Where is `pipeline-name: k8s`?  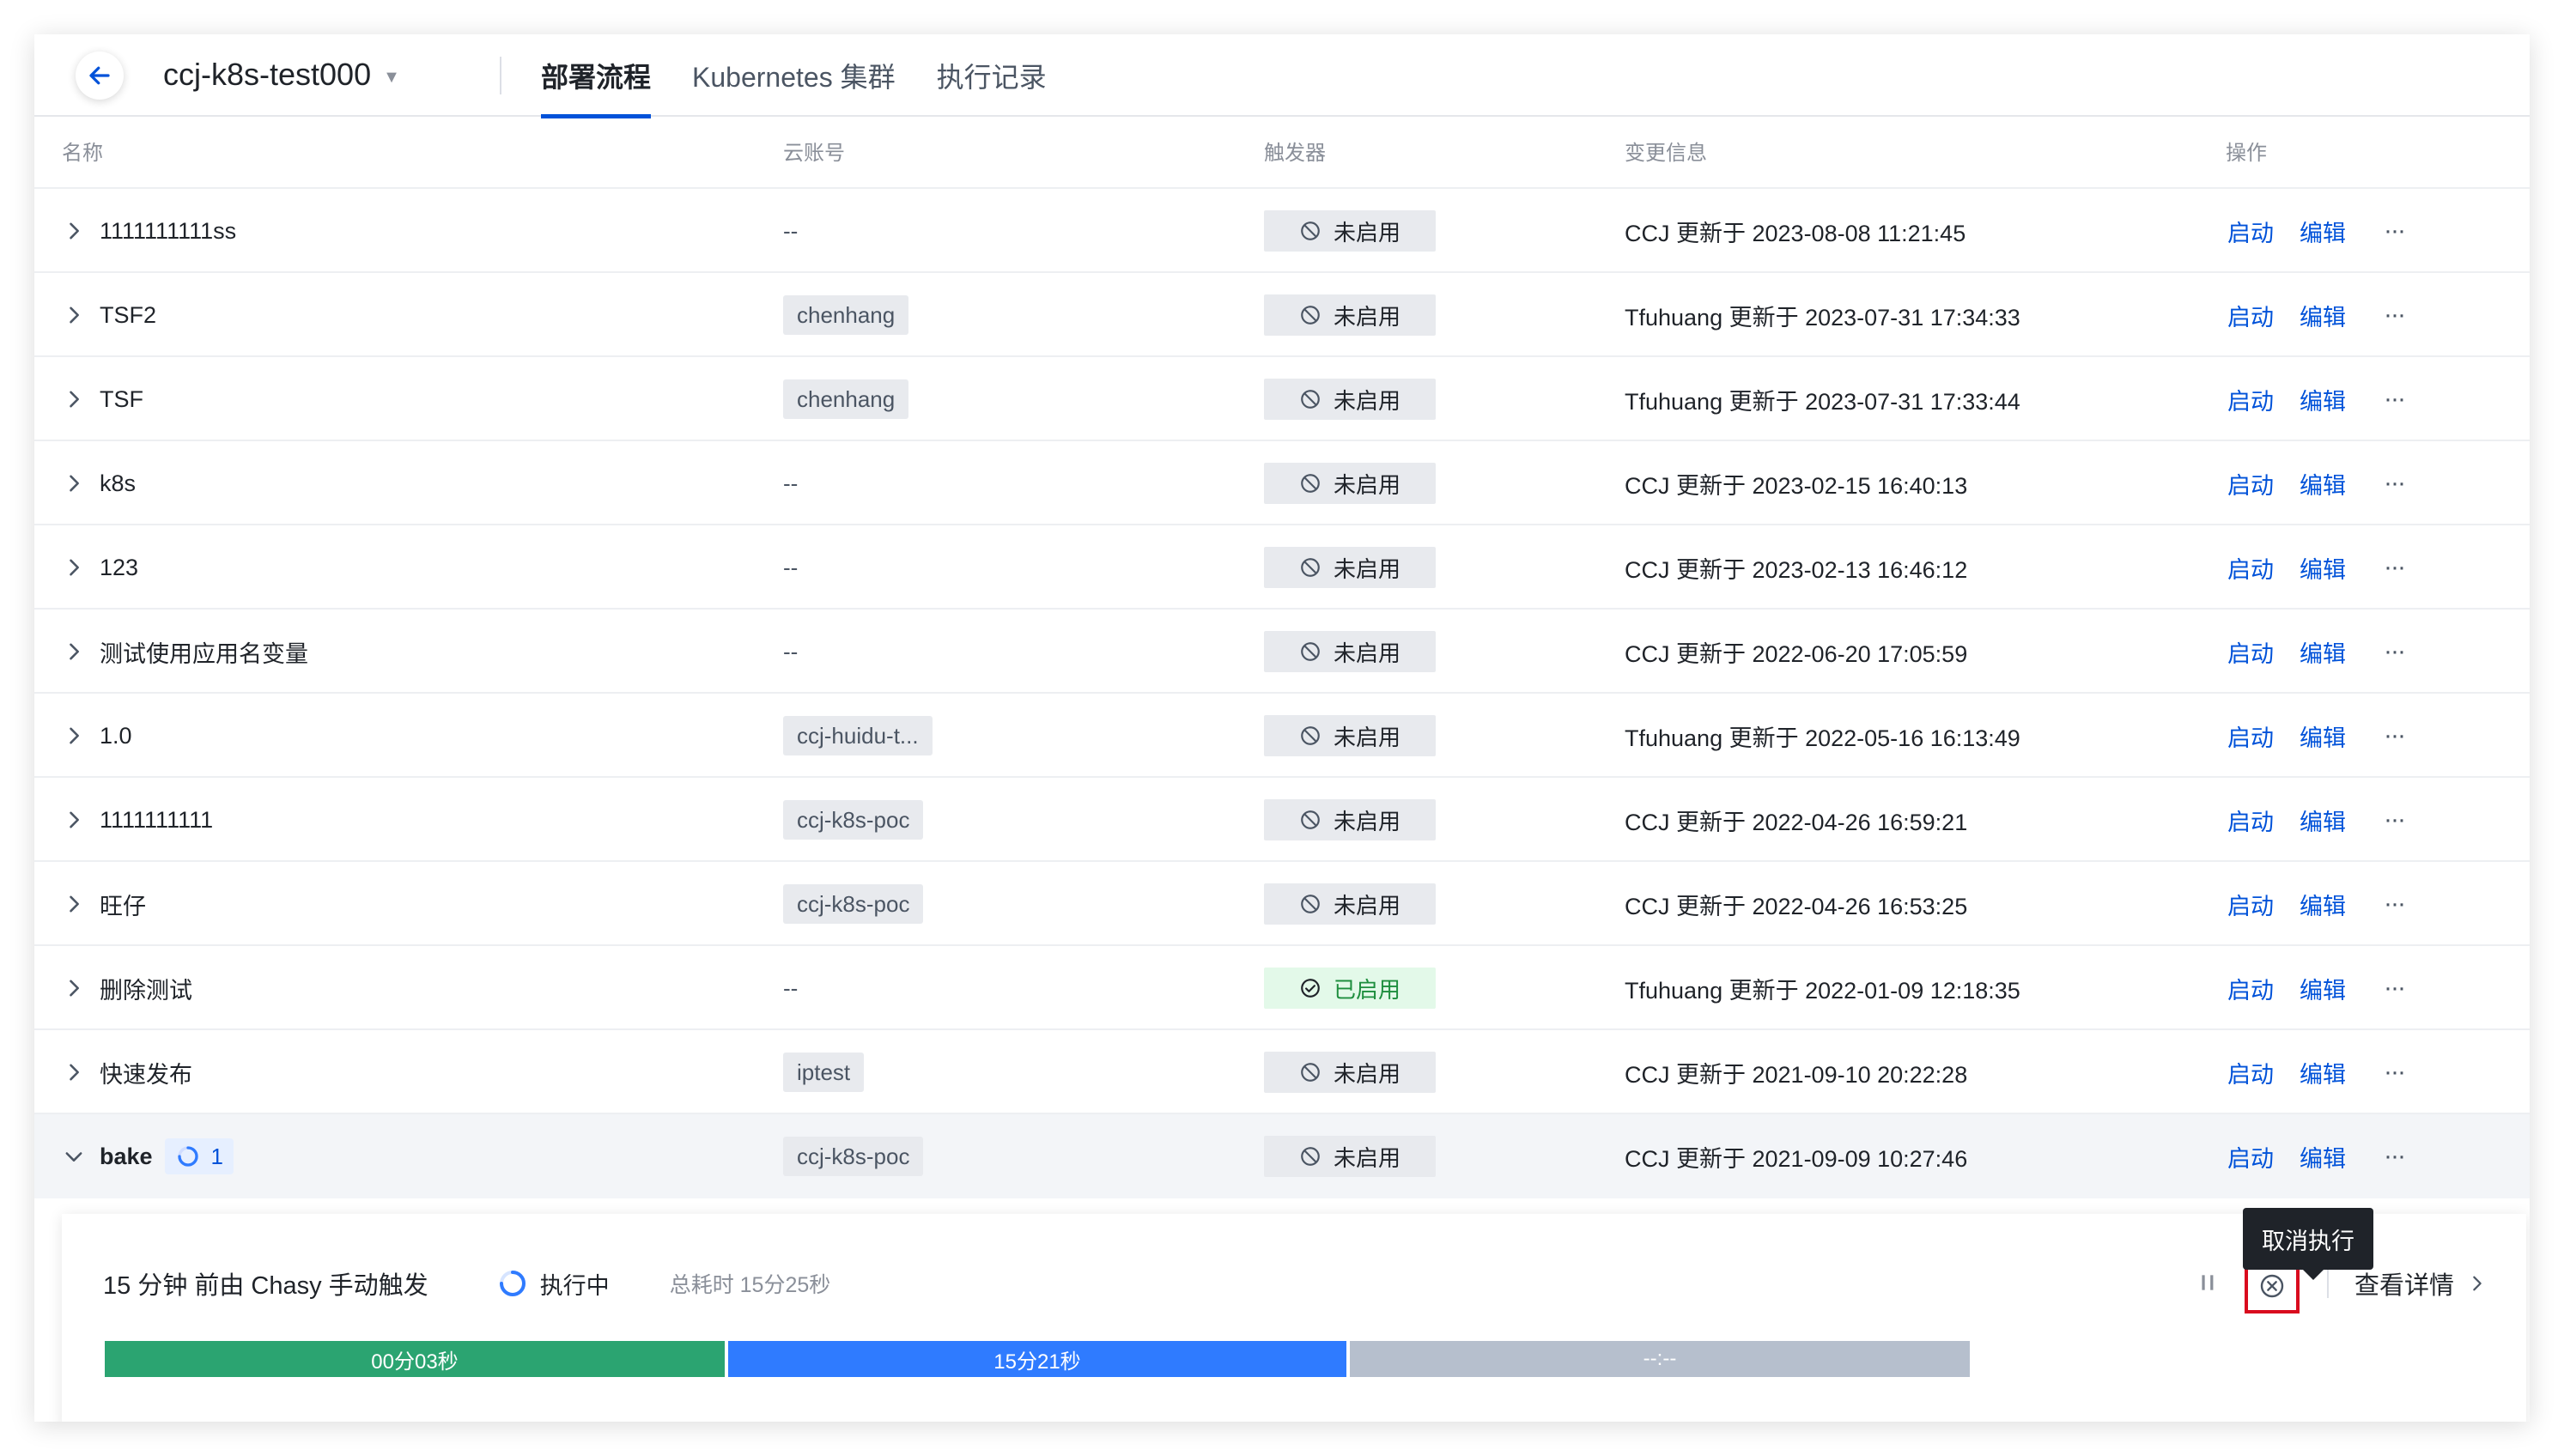 pipeline-name: k8s is located at coordinates (118, 484).